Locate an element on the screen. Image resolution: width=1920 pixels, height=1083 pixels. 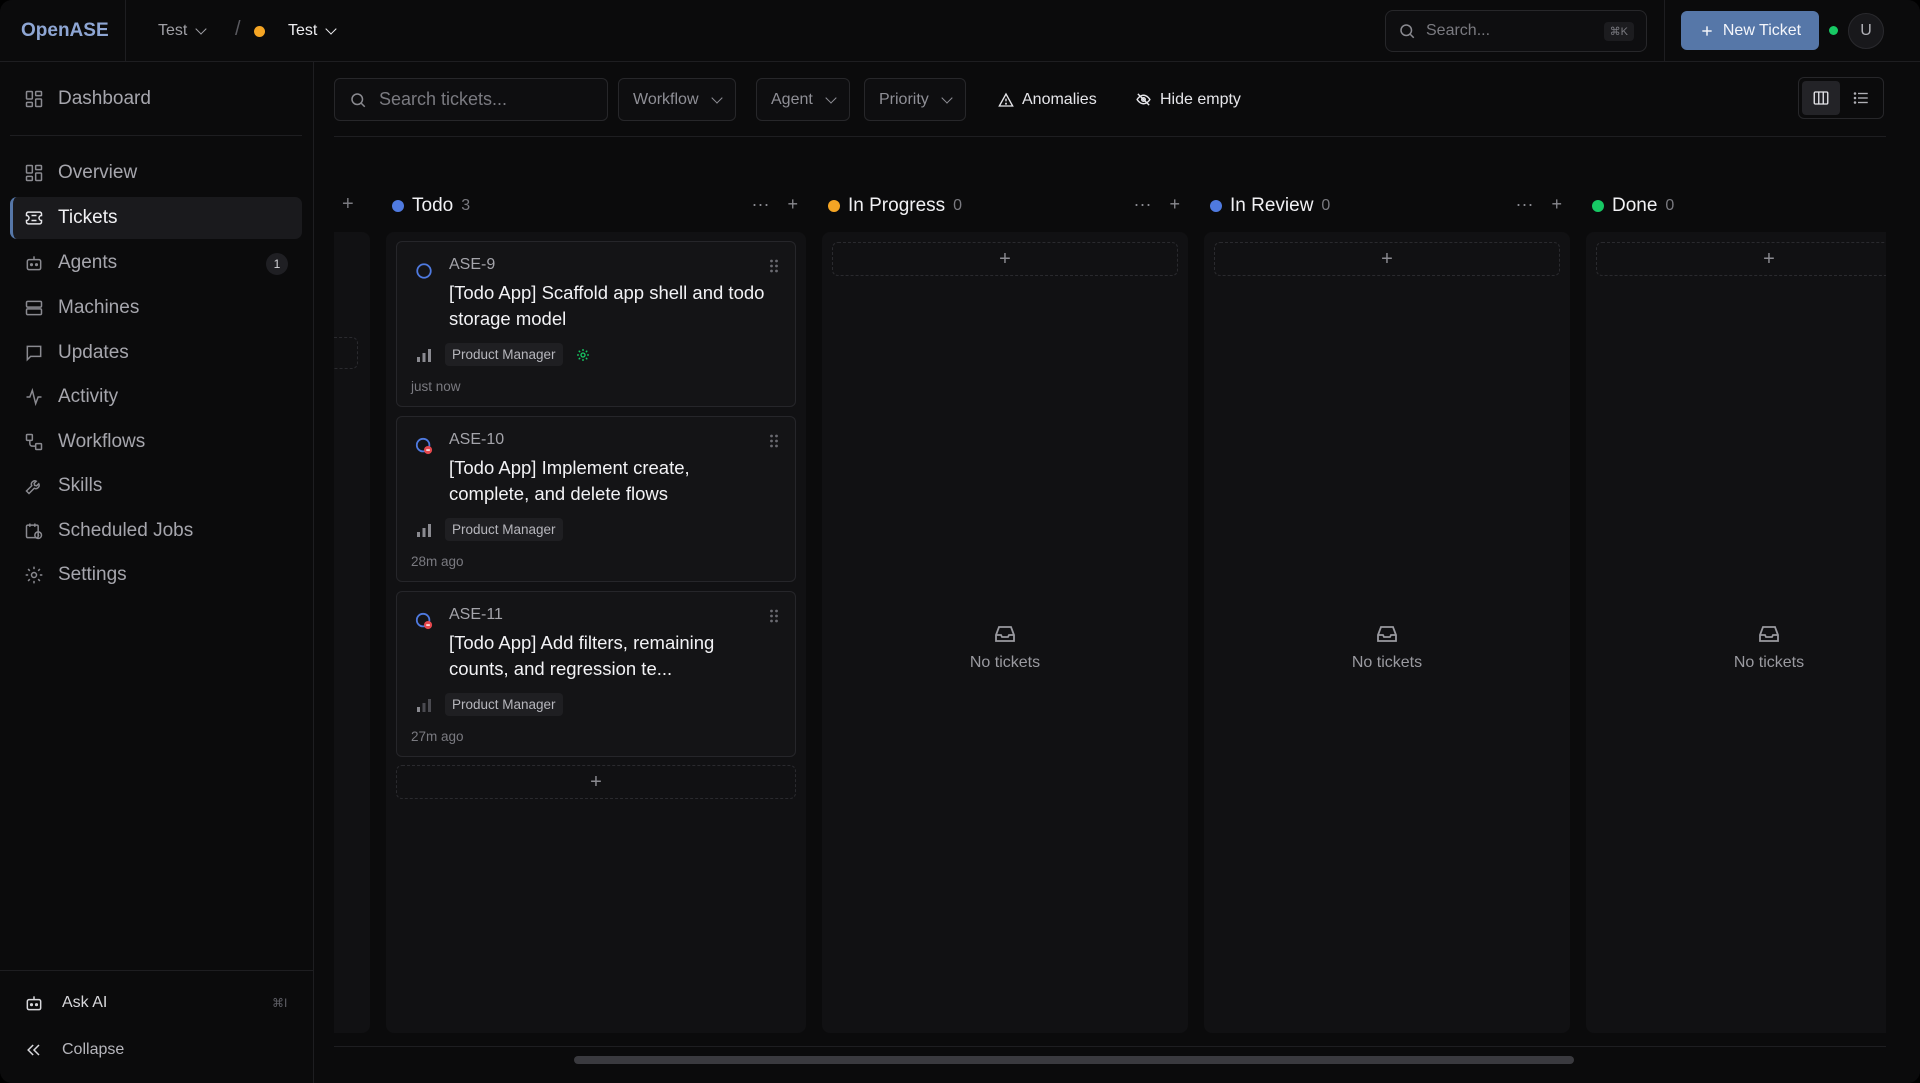
sidebar-item-scheduled-jobs: Scheduled Jobs is located at coordinates (156, 531).